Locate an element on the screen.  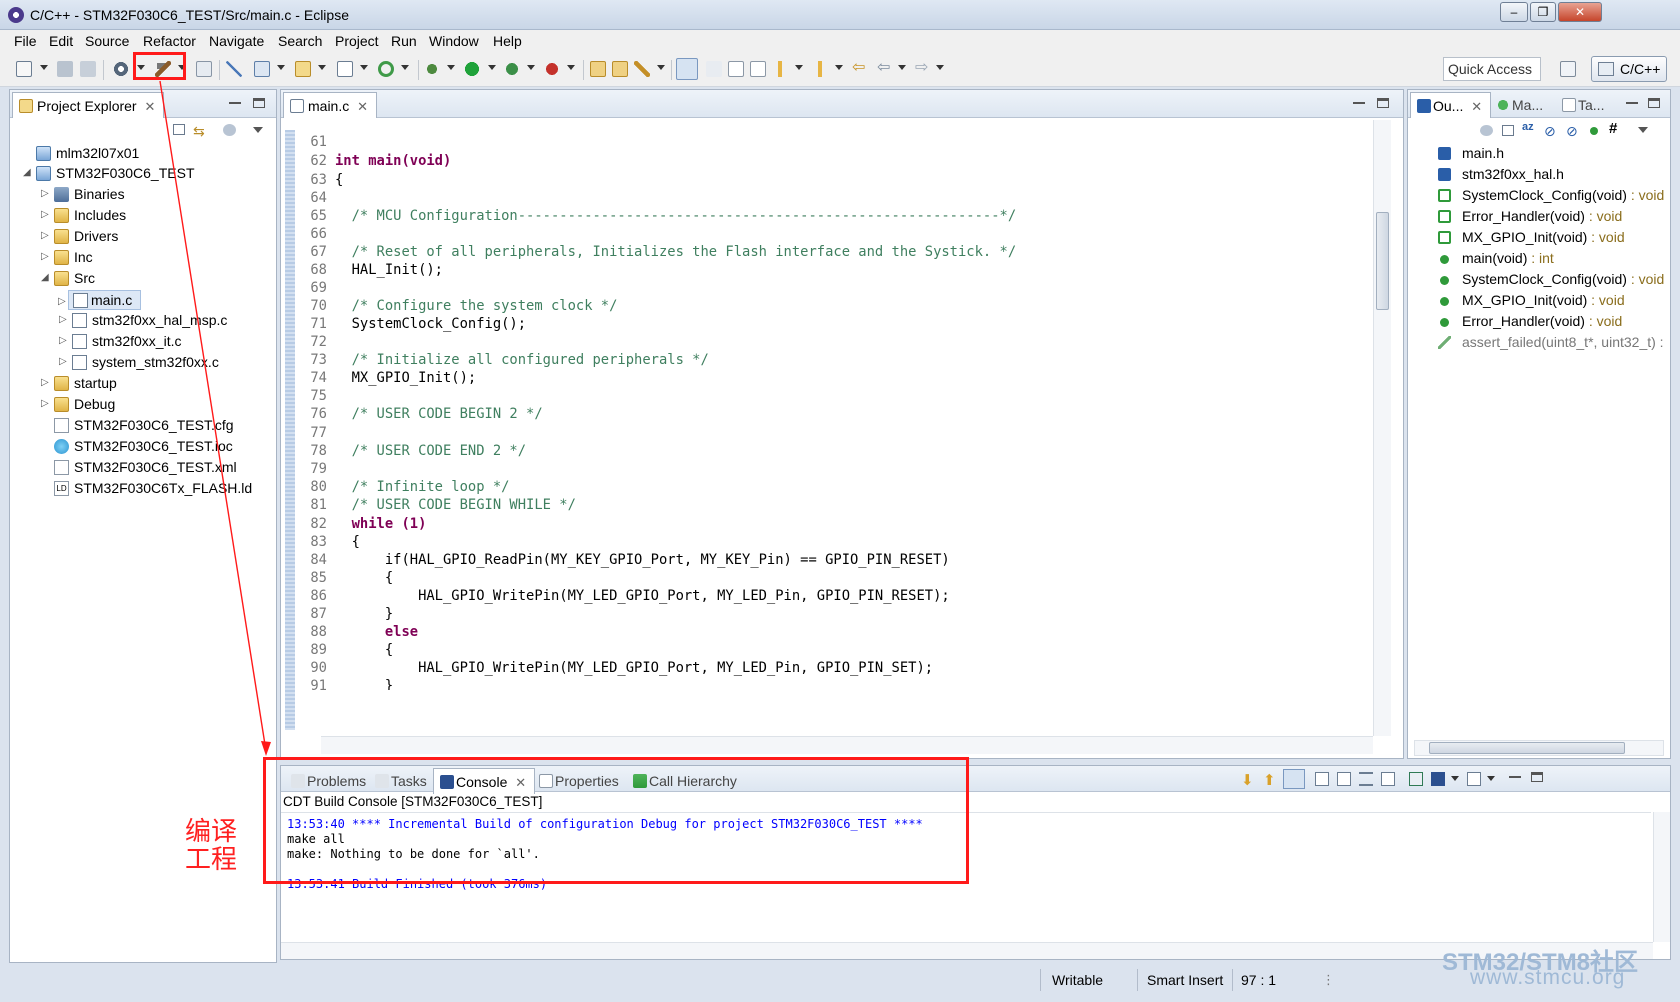
perspective-cpp-button: C/C++ is located at coordinates (1629, 69).